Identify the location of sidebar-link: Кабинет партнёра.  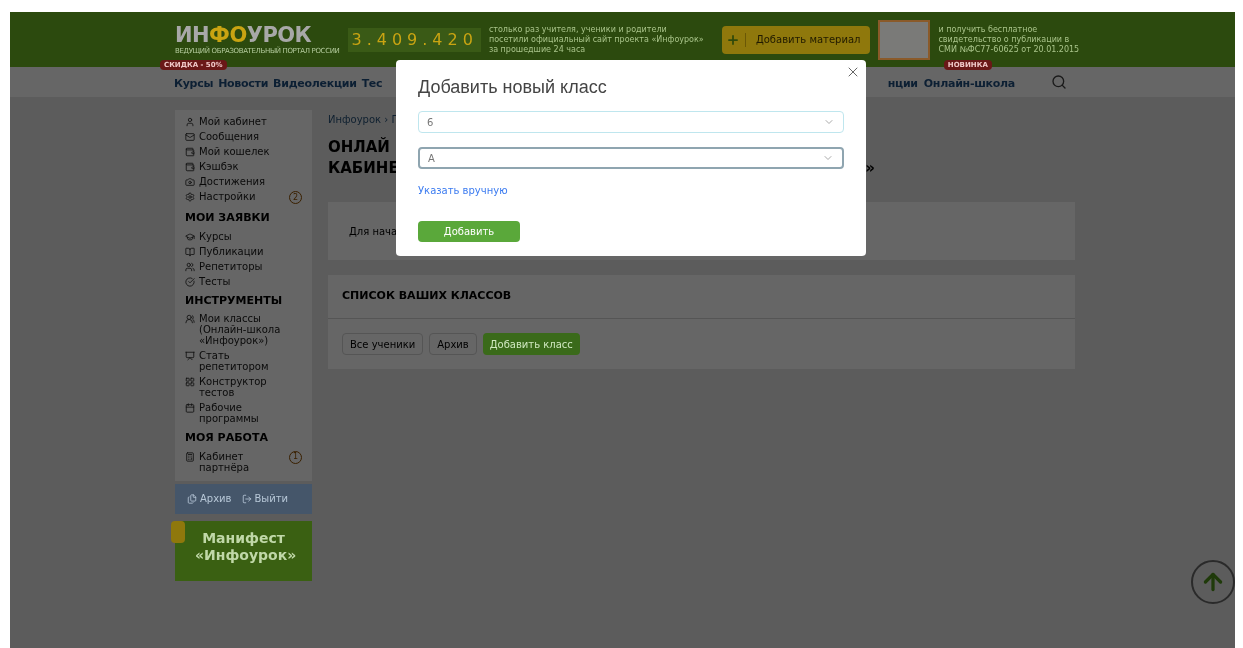
(242, 461).